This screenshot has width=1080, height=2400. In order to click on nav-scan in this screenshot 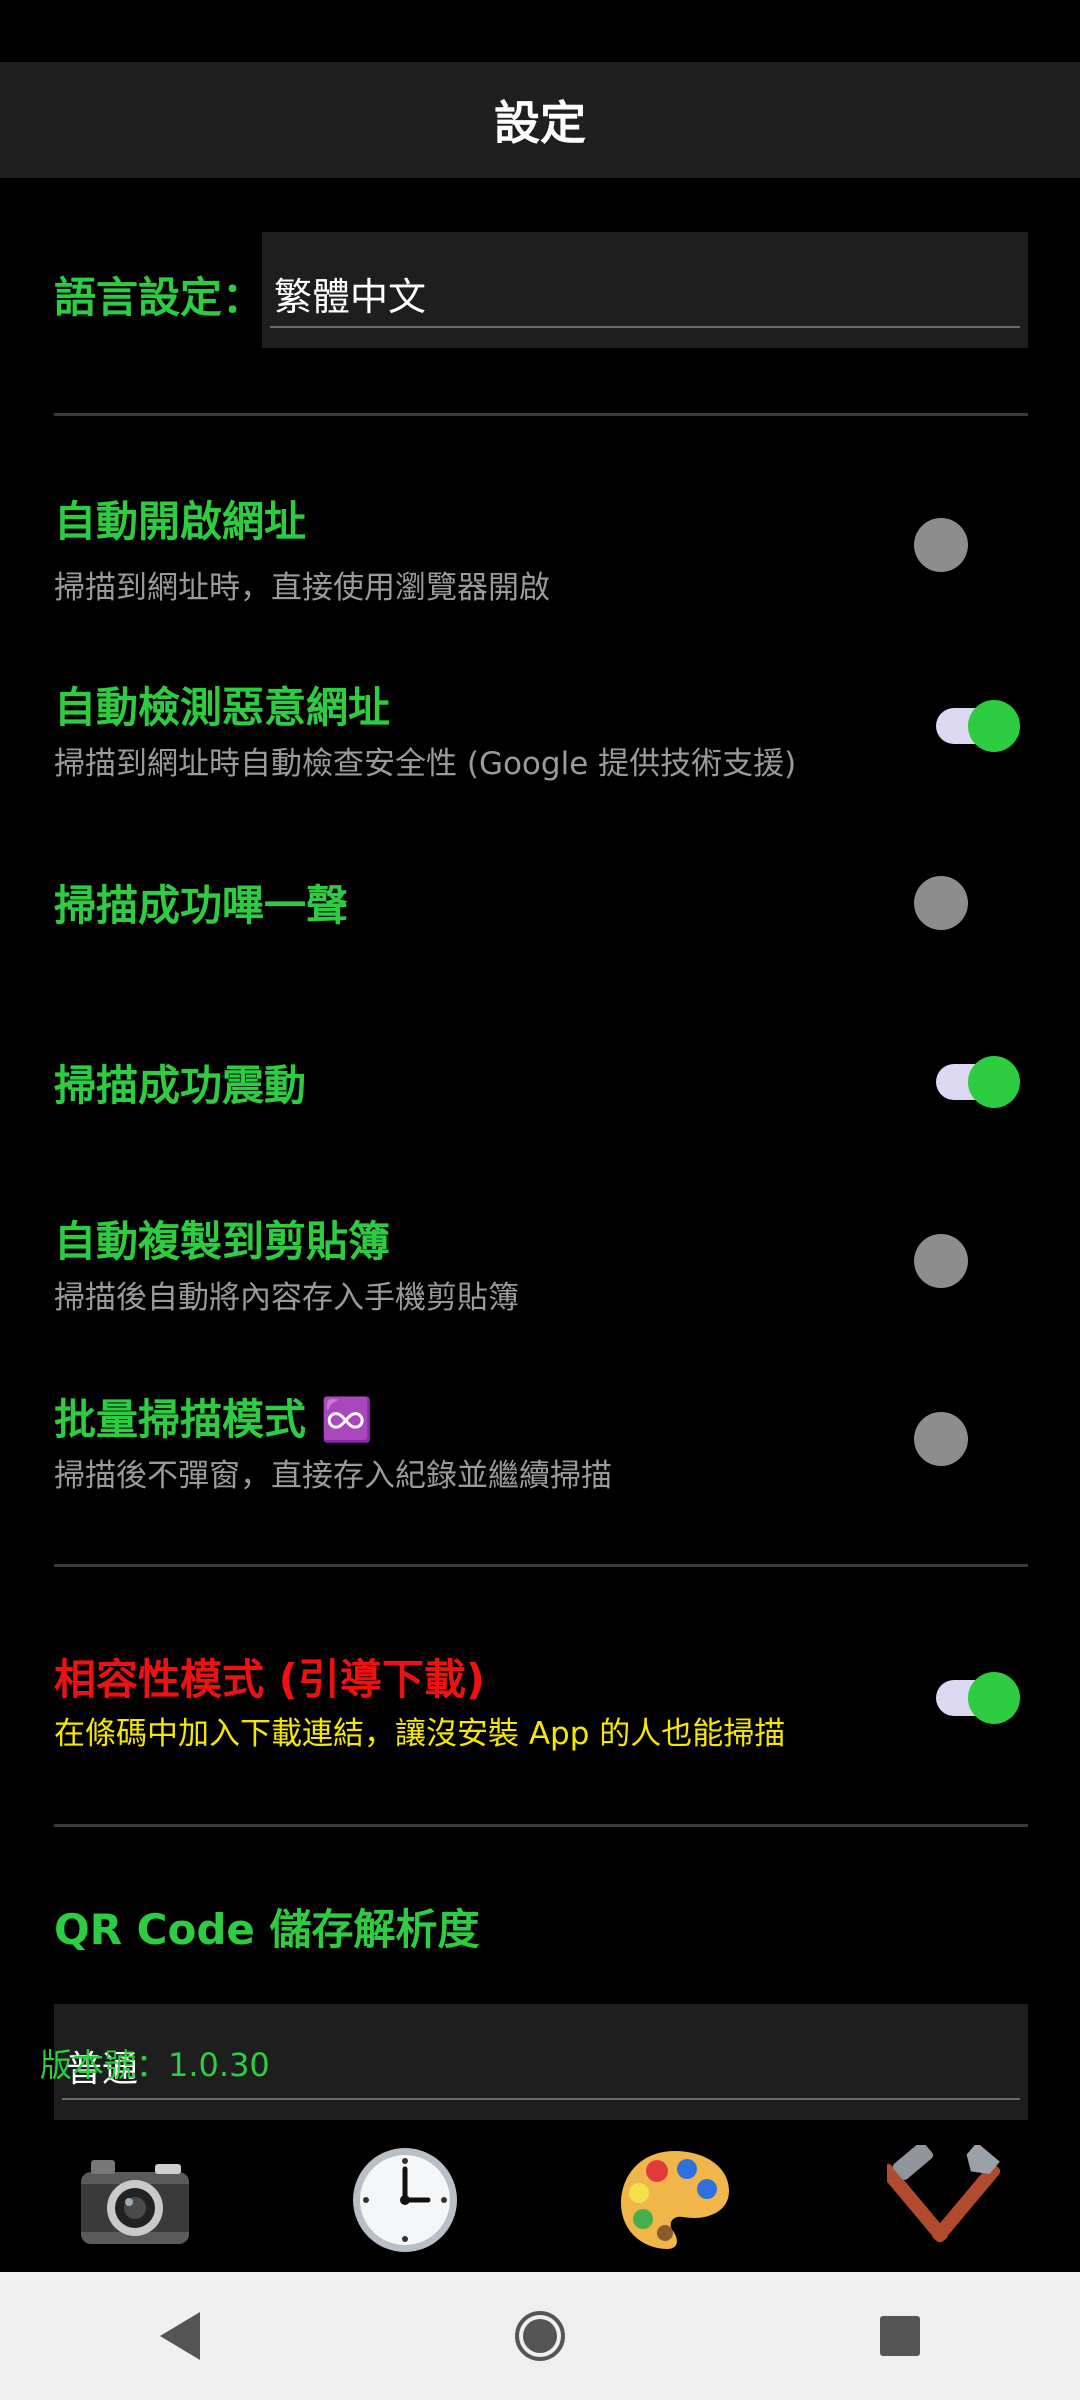, I will do `click(135, 2200)`.